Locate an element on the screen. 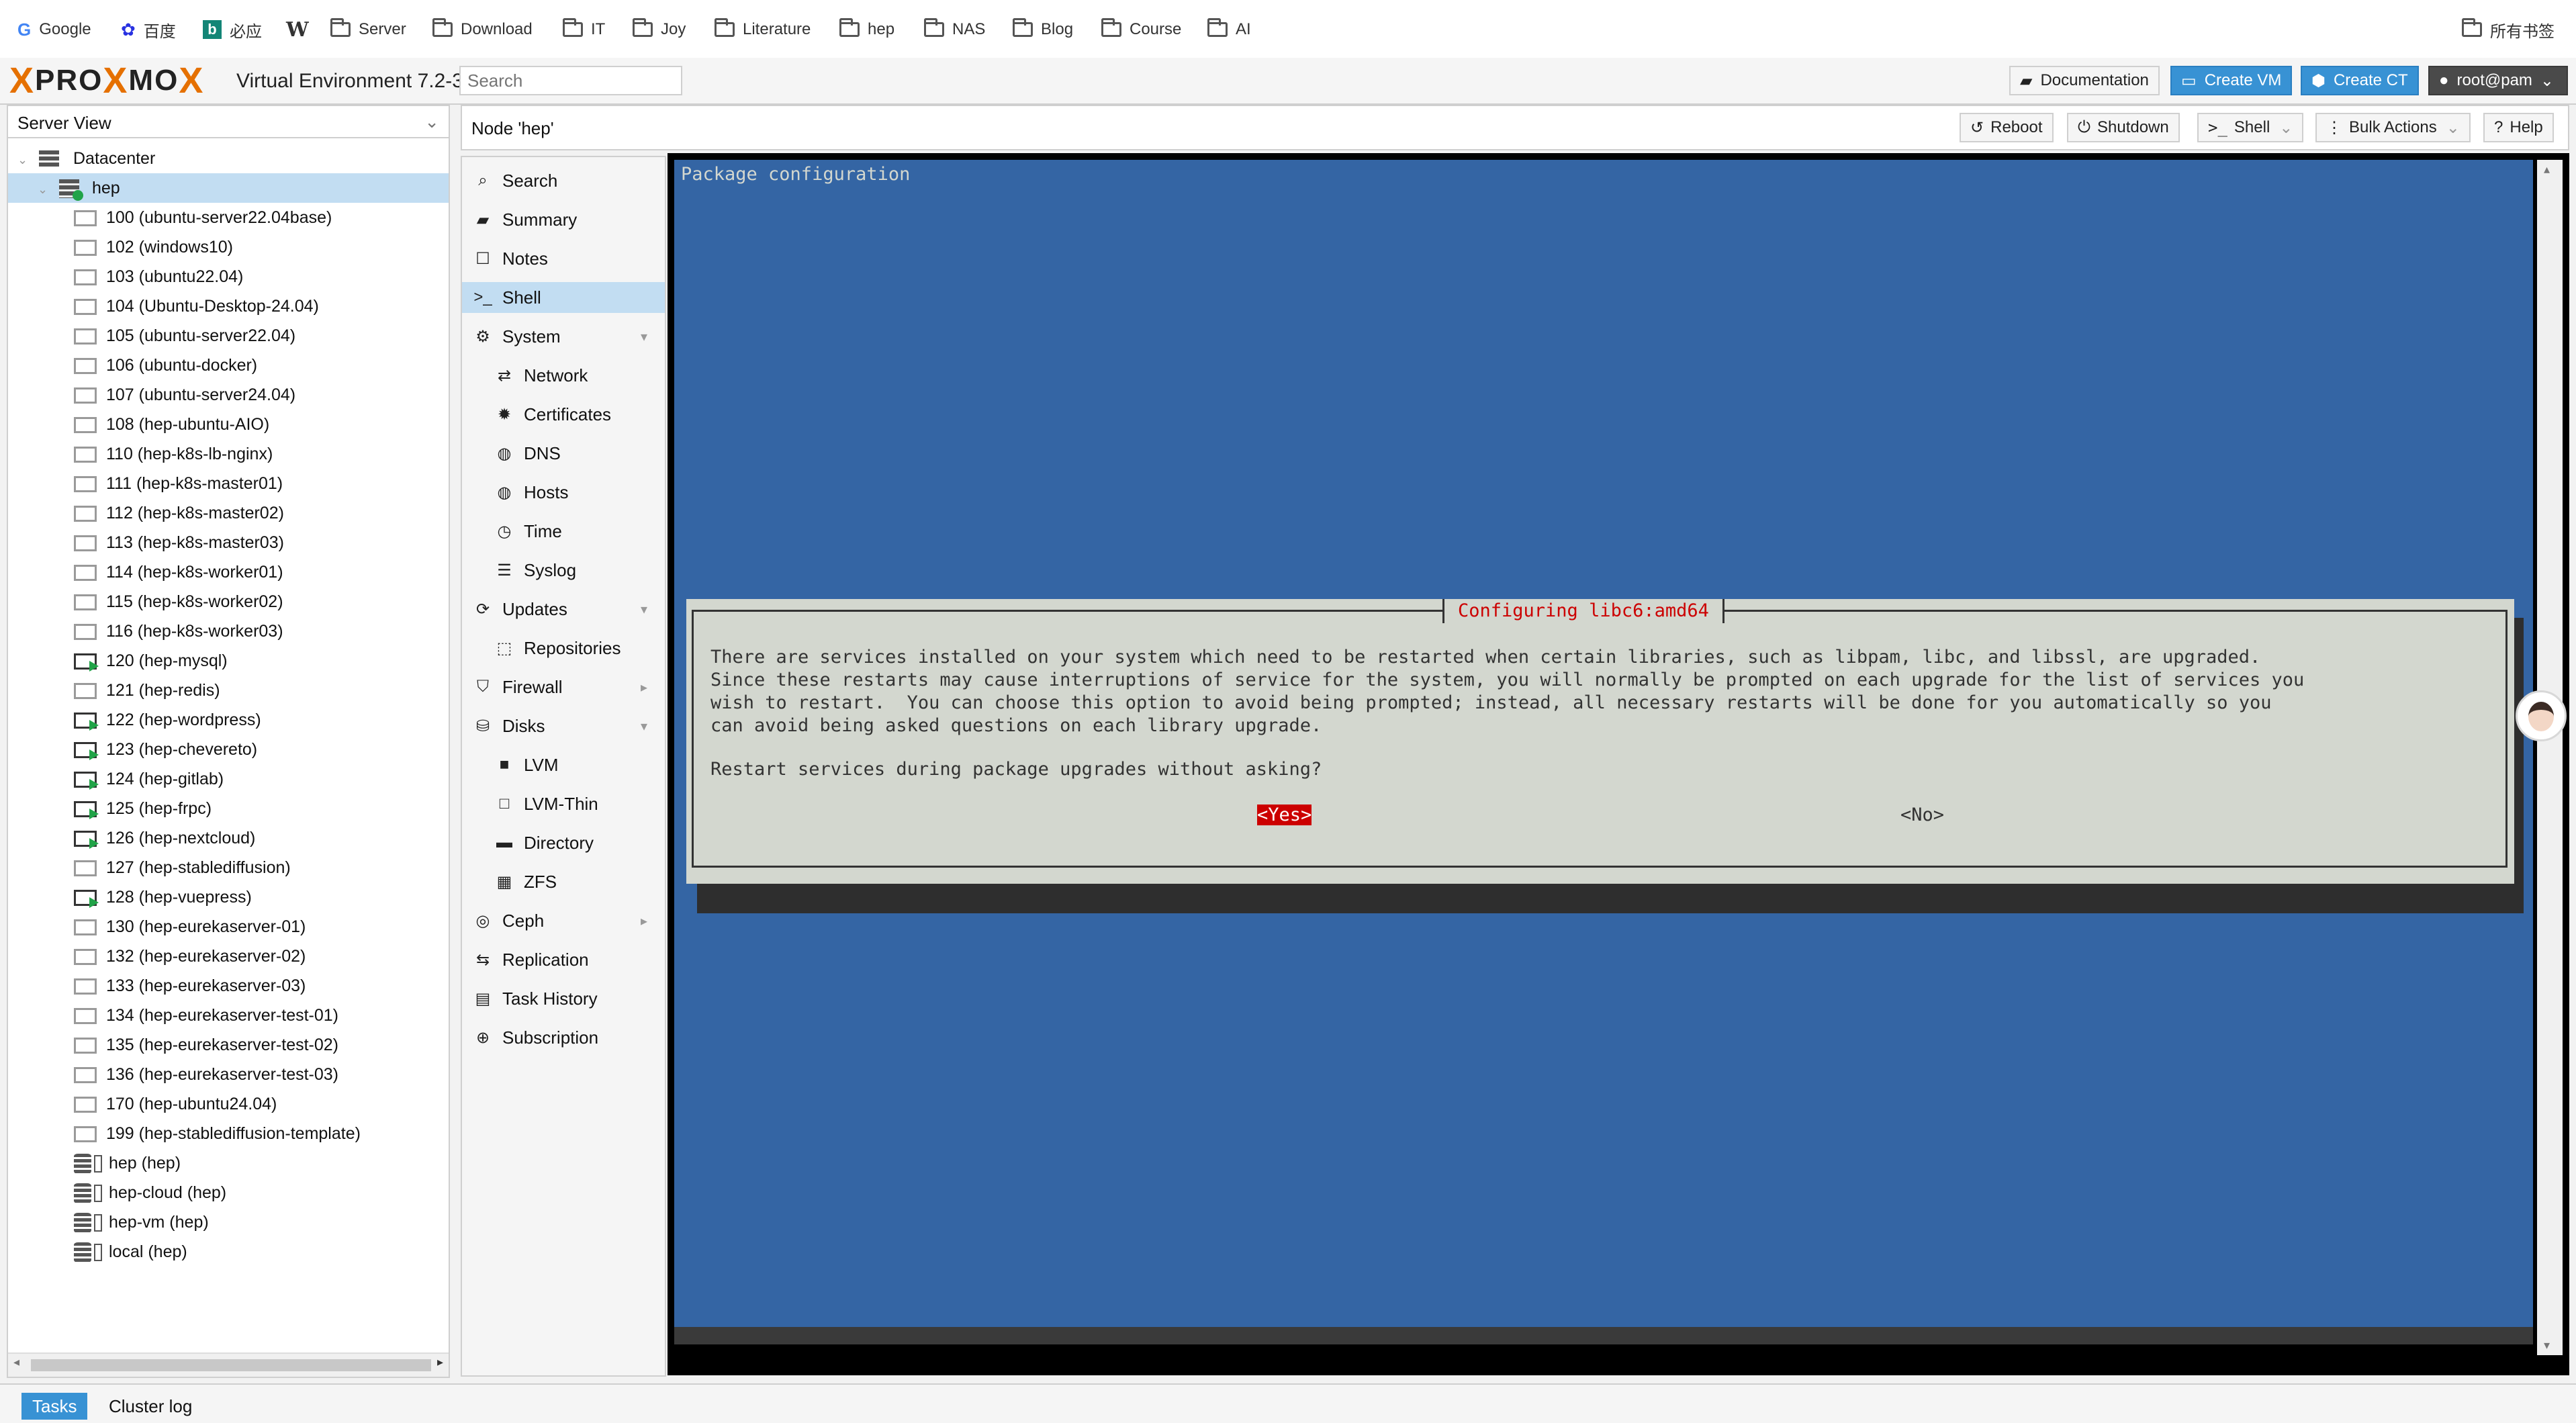 This screenshot has height=1423, width=2576. tree-guest: 108 (hep-ubuntu-AIO) is located at coordinates (228, 424).